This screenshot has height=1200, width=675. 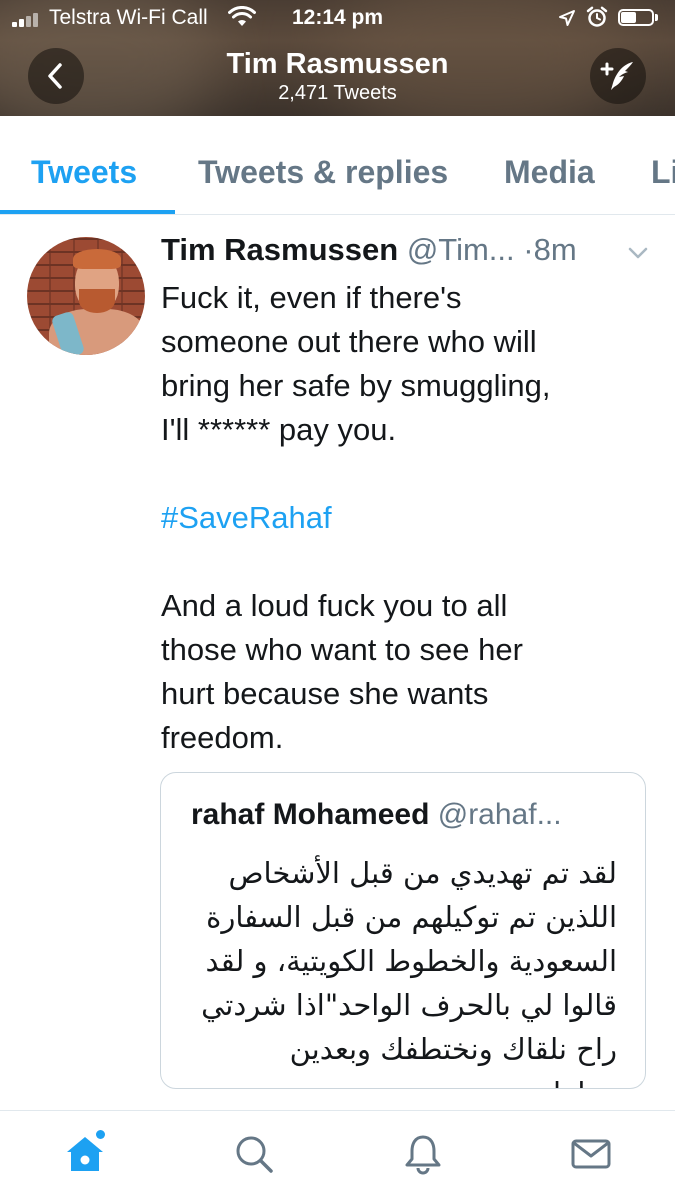 What do you see at coordinates (84, 172) in the screenshot?
I see `tab-tweets: Tweets` at bounding box center [84, 172].